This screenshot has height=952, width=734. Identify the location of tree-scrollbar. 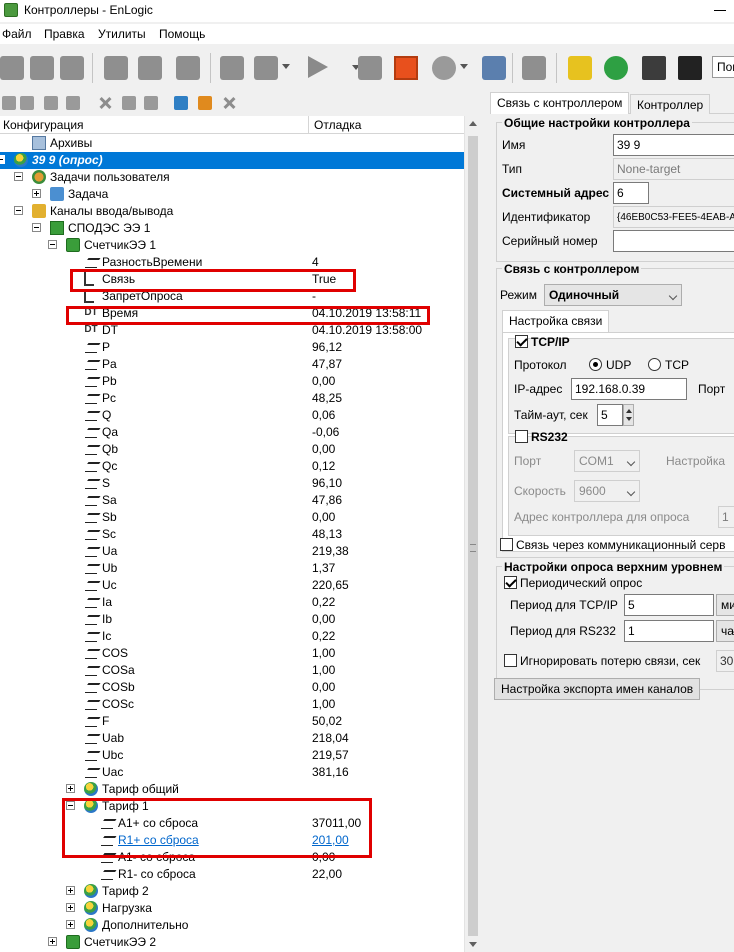
(472, 534).